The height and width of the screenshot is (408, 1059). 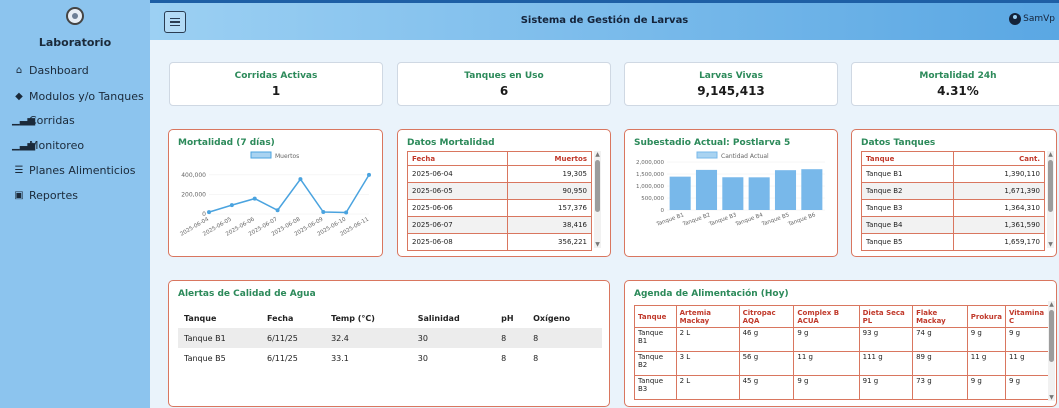 I want to click on column-header: Salinidad, so click(x=438, y=318).